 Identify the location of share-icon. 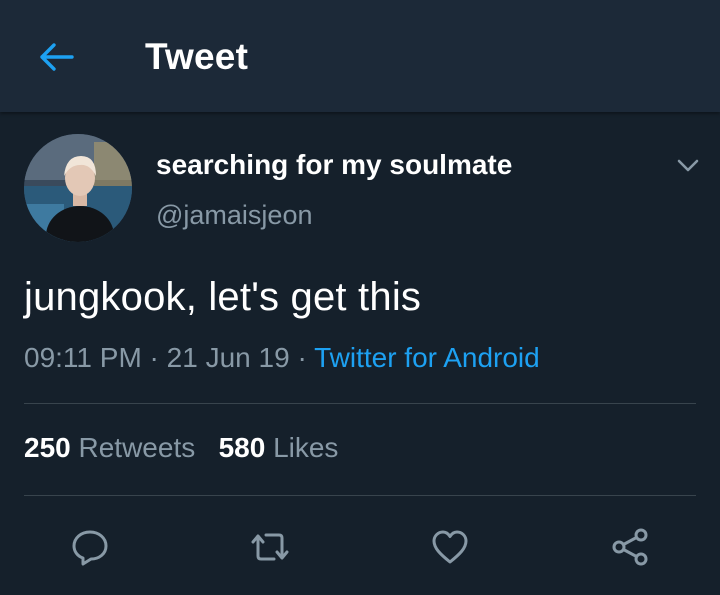
(630, 547).